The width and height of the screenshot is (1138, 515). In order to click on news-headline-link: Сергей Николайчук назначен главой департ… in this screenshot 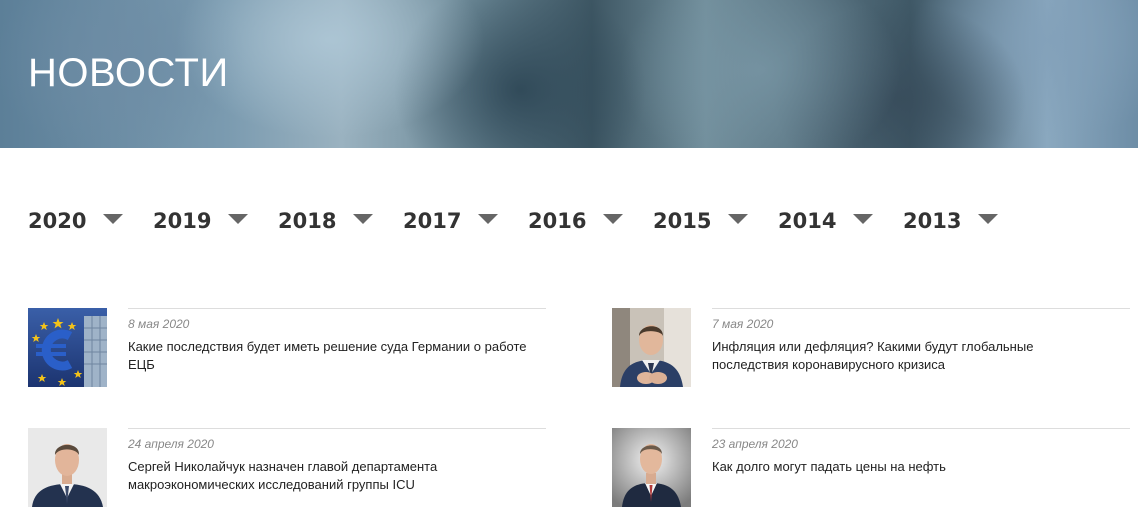, I will do `click(328, 476)`.